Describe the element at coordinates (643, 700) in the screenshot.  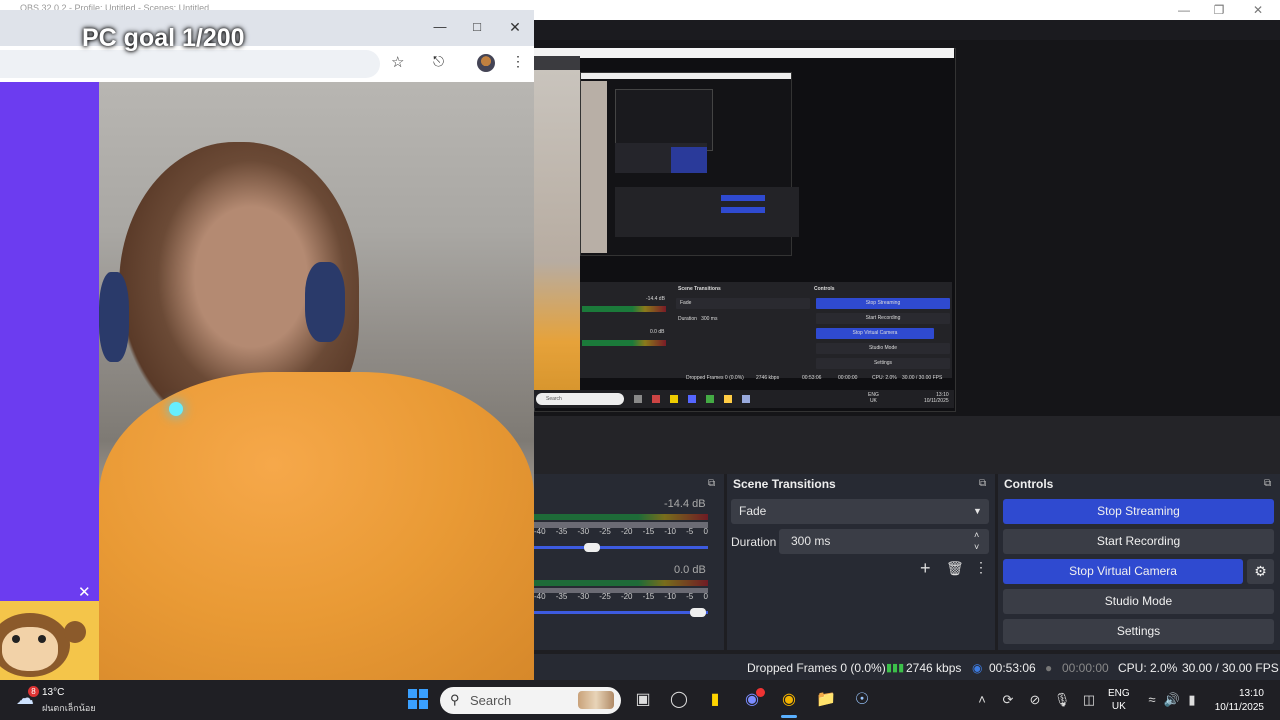
I see `task-view-icon: ▣` at that location.